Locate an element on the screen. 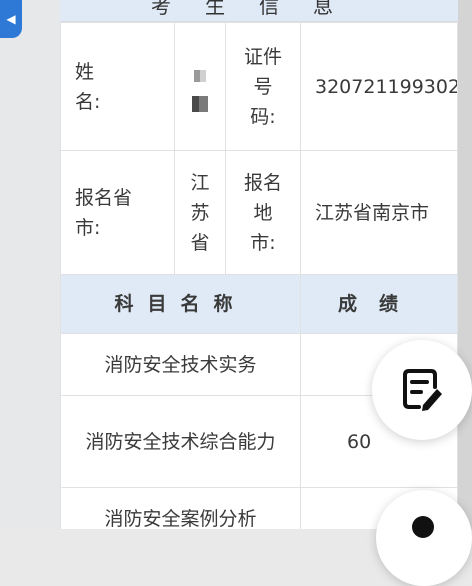 The height and width of the screenshot is (586, 472). user-icon is located at coordinates (423, 527).